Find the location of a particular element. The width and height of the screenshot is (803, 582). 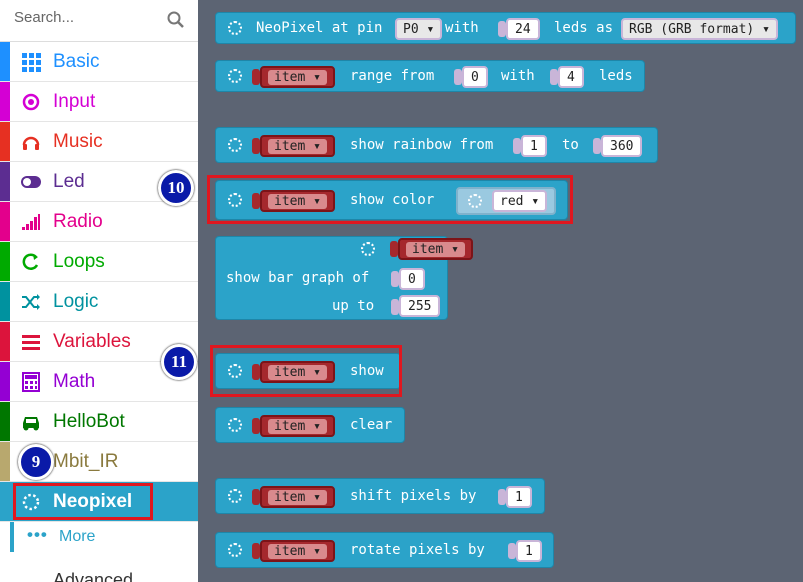

grid-icon is located at coordinates (31, 62).